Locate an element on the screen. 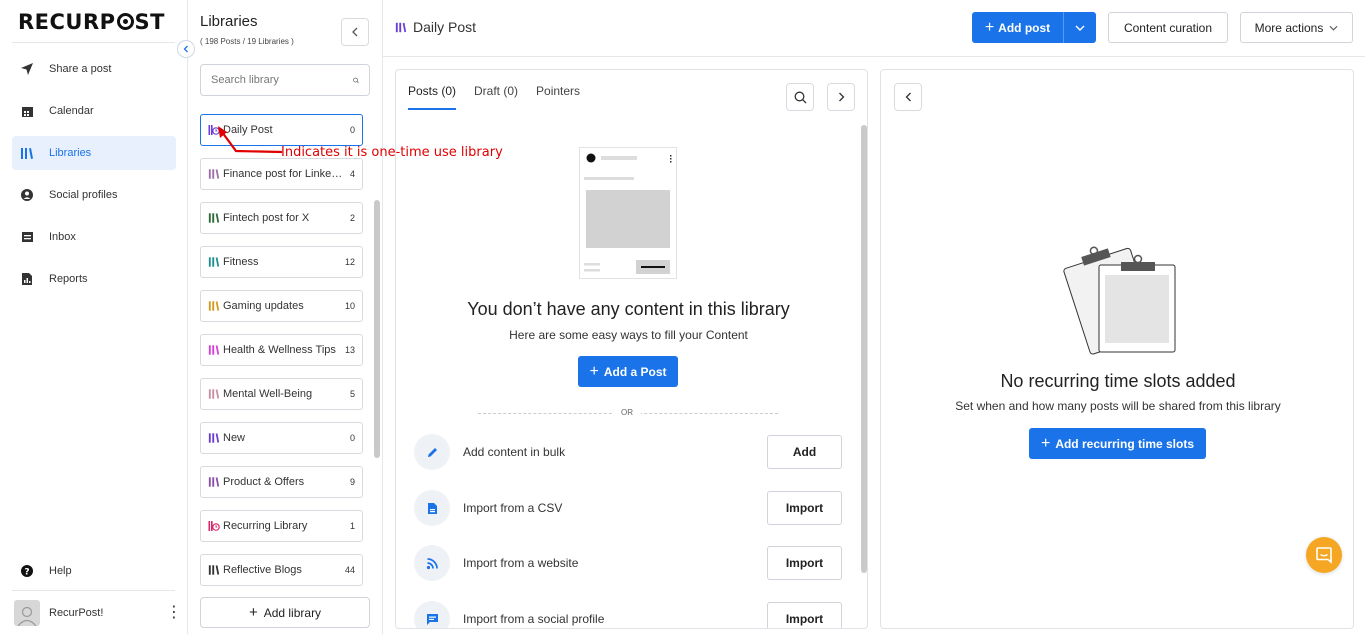 The height and width of the screenshot is (634, 1365). add-library-button: + Add library is located at coordinates (285, 612).